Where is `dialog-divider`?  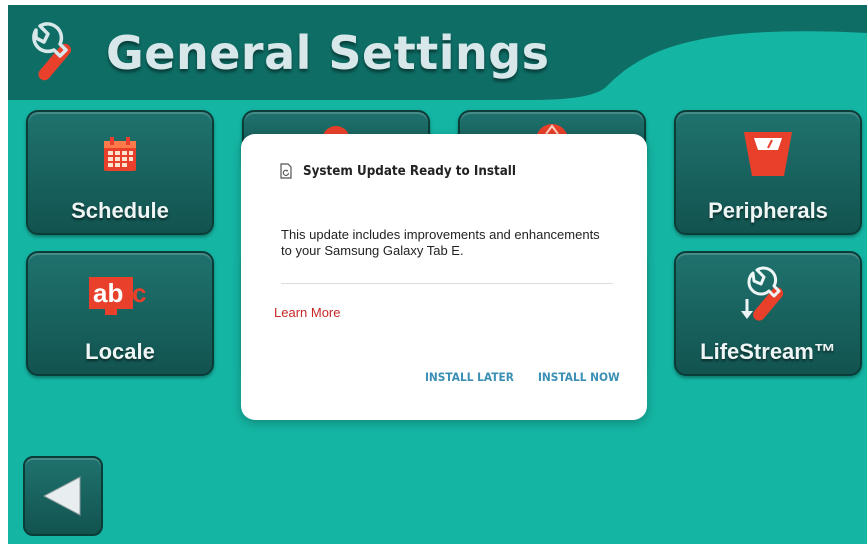
dialog-divider is located at coordinates (447, 283).